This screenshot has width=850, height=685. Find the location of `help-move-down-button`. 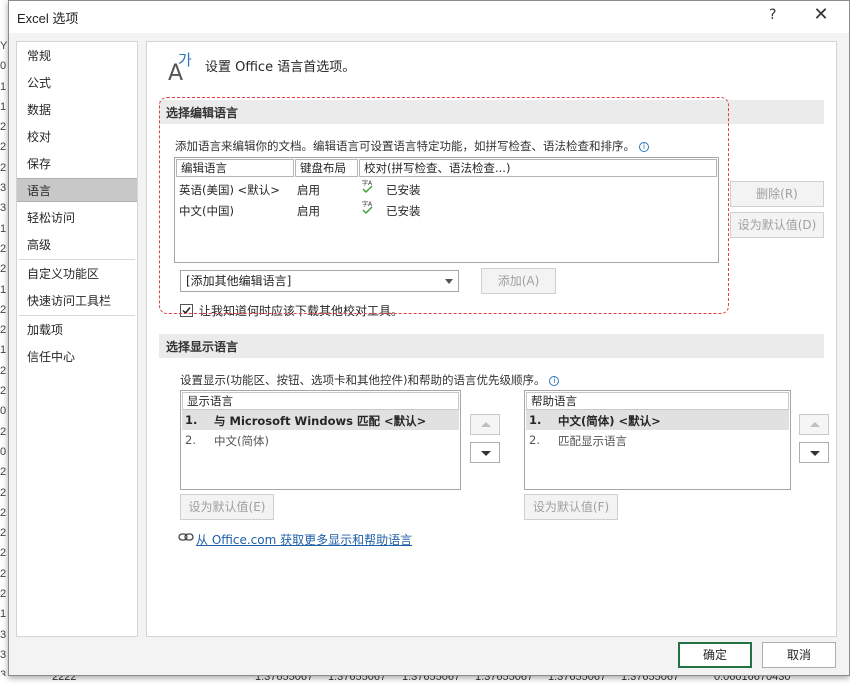

help-move-down-button is located at coordinates (814, 452).